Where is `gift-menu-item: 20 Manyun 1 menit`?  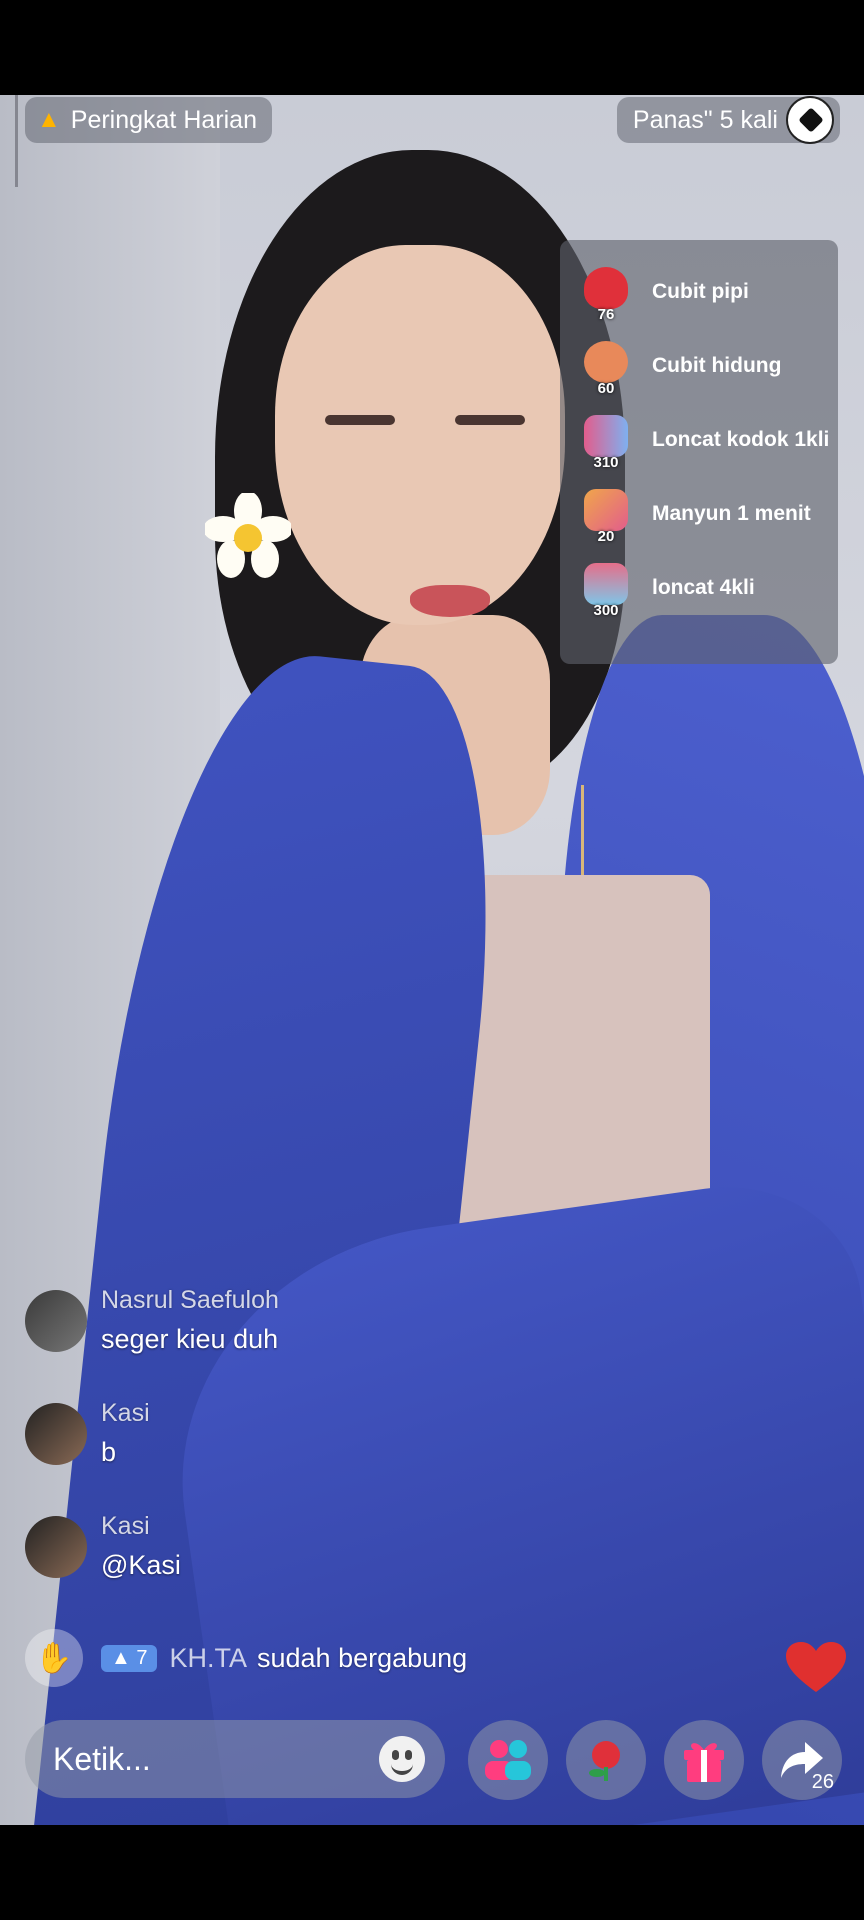
gift-menu-item: 20 Manyun 1 menit is located at coordinates (699, 513).